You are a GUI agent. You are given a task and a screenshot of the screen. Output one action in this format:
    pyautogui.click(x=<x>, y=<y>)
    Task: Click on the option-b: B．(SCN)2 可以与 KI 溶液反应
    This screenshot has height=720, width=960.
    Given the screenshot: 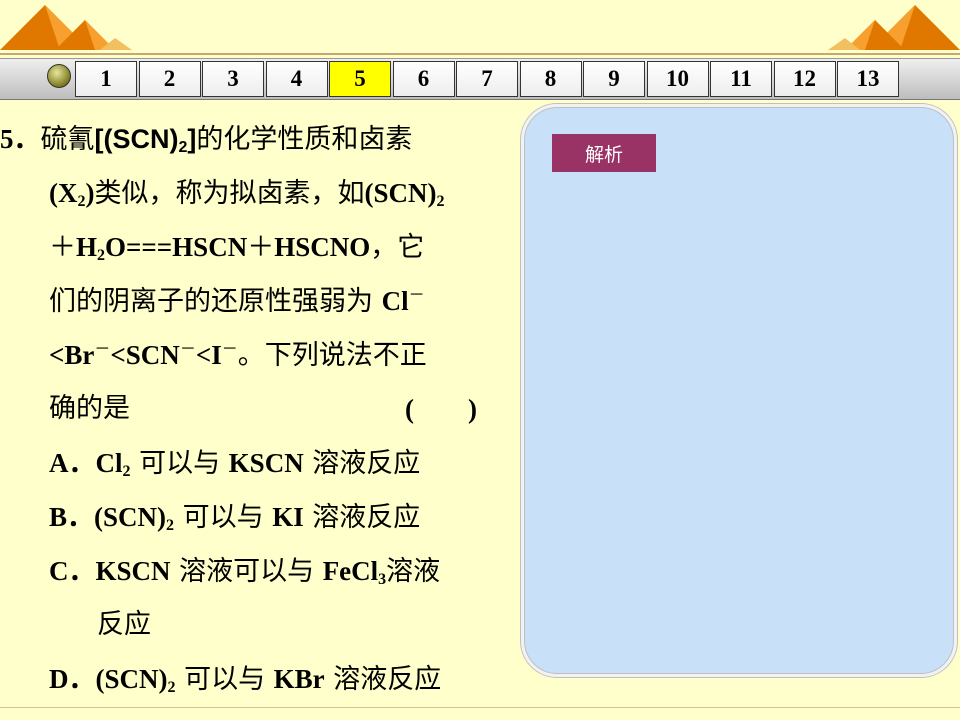 What is the action you would take?
    pyautogui.click(x=235, y=518)
    